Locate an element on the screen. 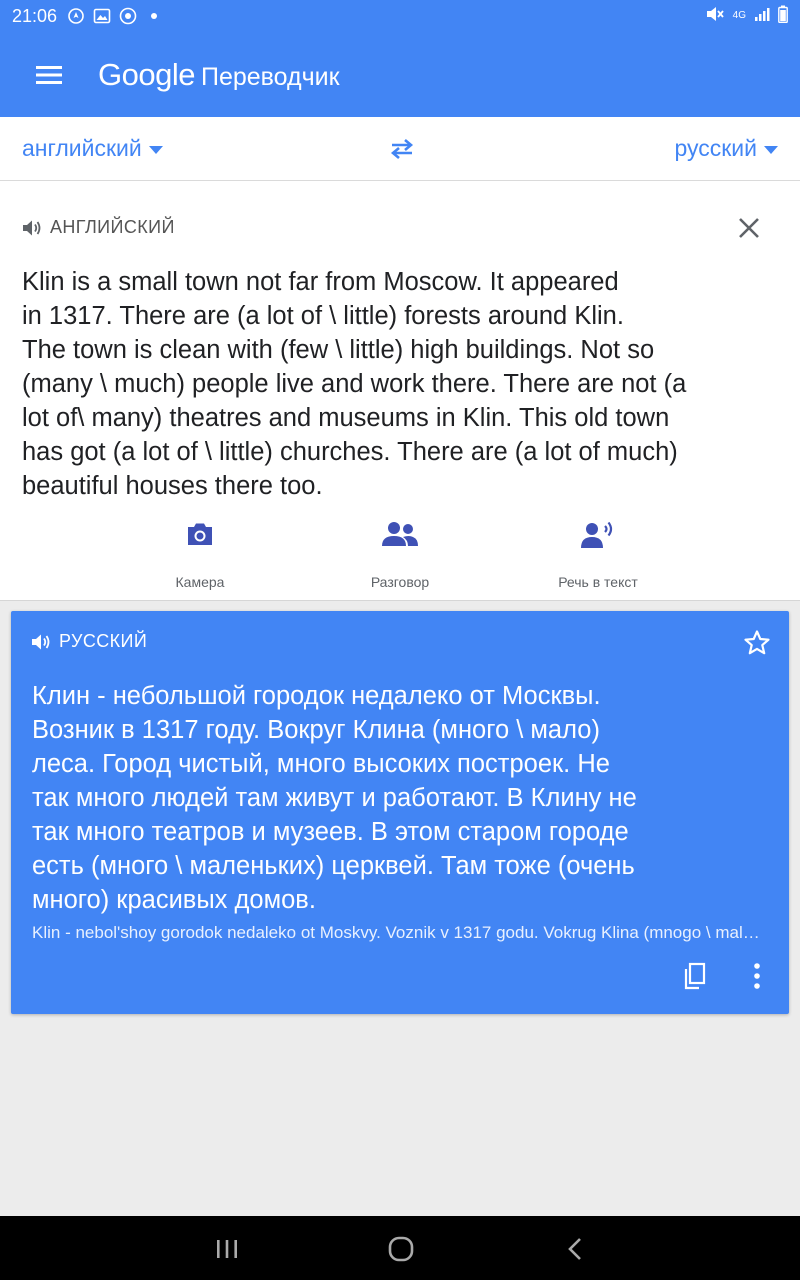 The image size is (800, 1280). menu-button is located at coordinates (49, 74).